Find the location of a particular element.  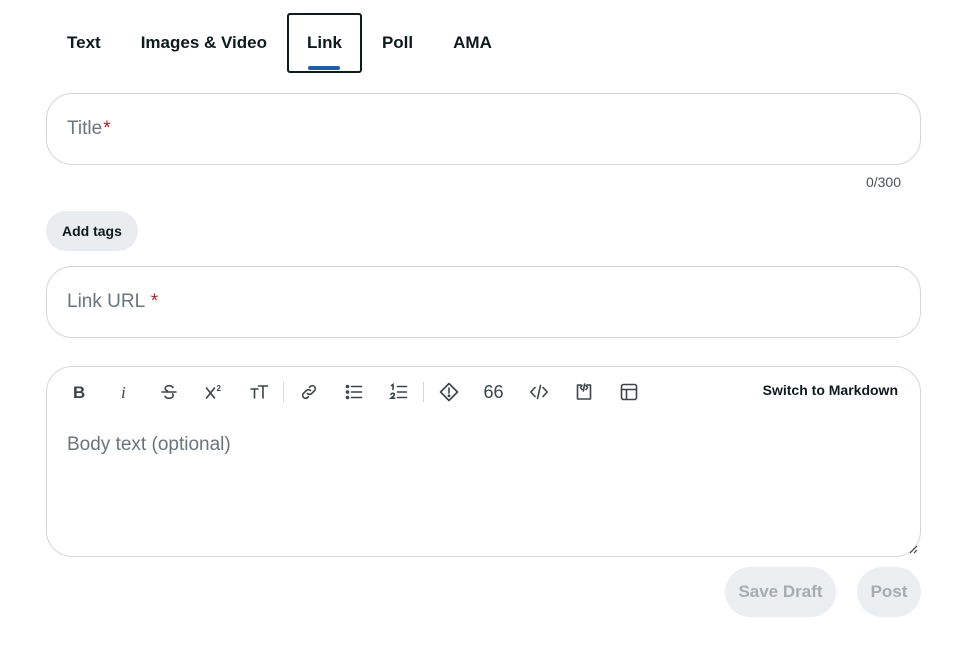

resize-handle-icon is located at coordinates (913, 549).